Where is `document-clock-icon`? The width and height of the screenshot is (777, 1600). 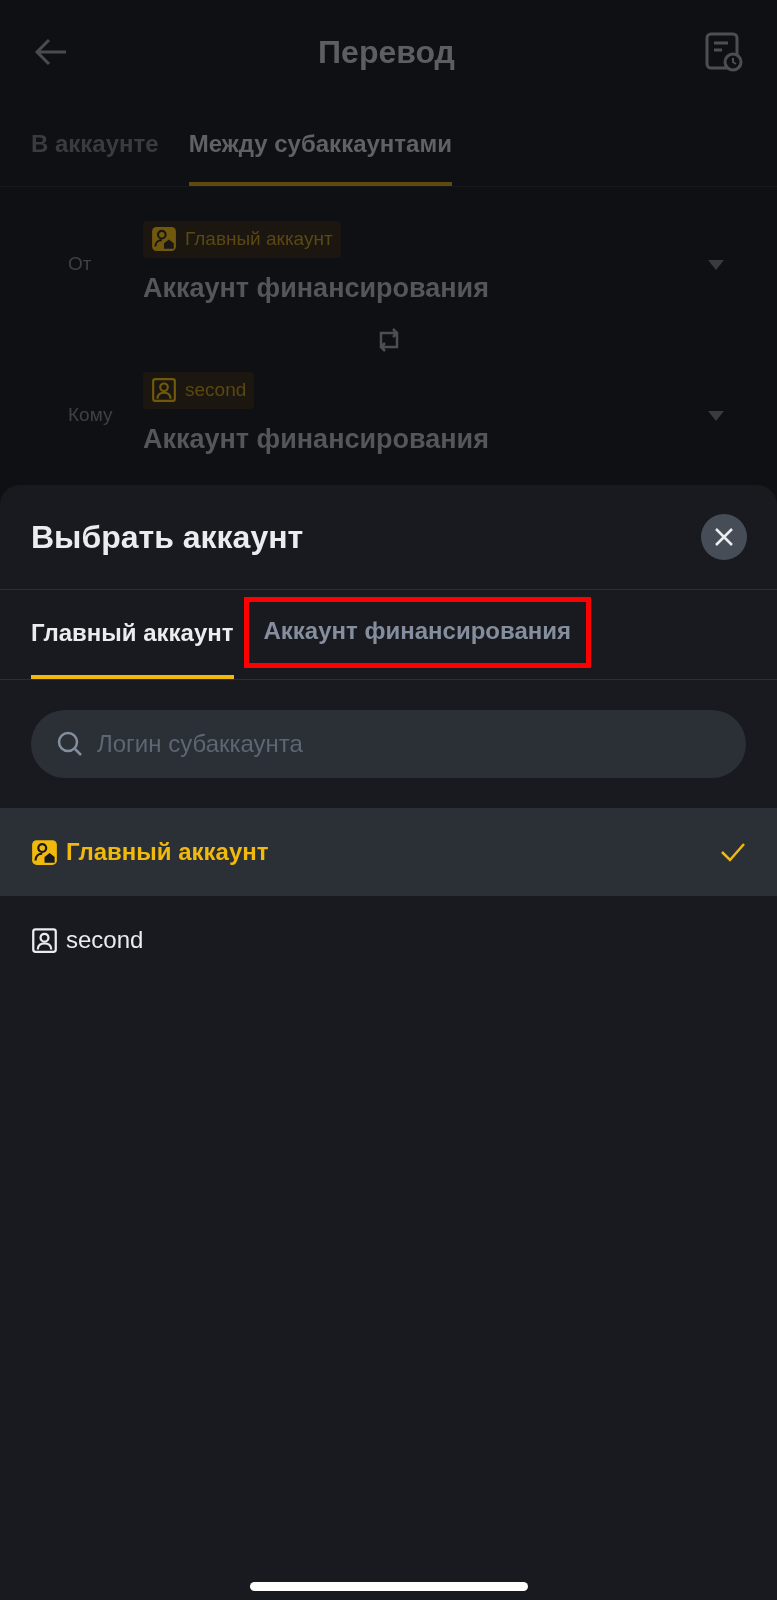 document-clock-icon is located at coordinates (724, 52).